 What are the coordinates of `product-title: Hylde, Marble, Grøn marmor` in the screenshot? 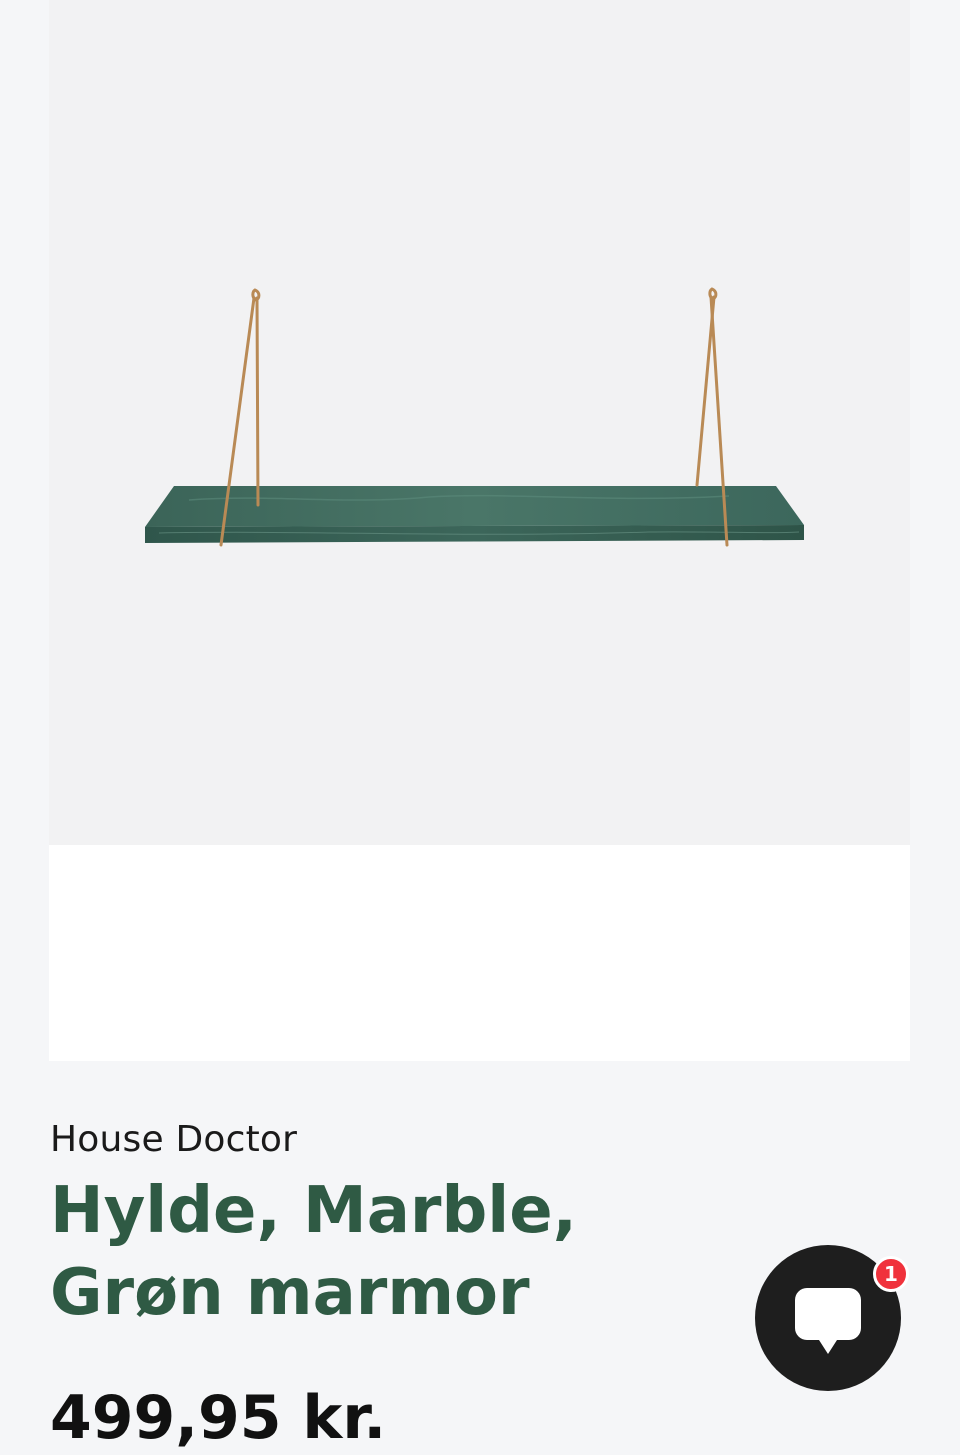 It's located at (313, 1252).